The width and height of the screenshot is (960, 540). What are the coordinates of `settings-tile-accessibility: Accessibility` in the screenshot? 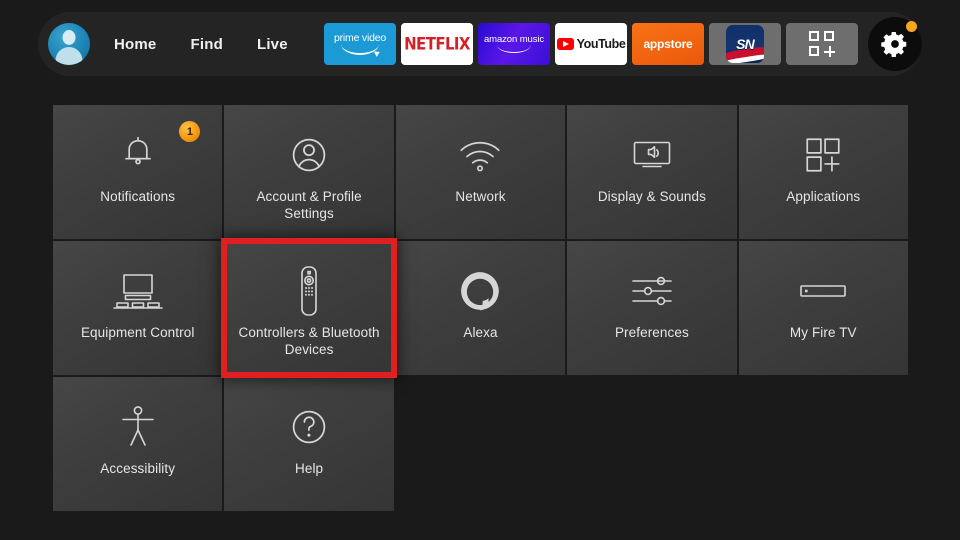 It's located at (138, 444).